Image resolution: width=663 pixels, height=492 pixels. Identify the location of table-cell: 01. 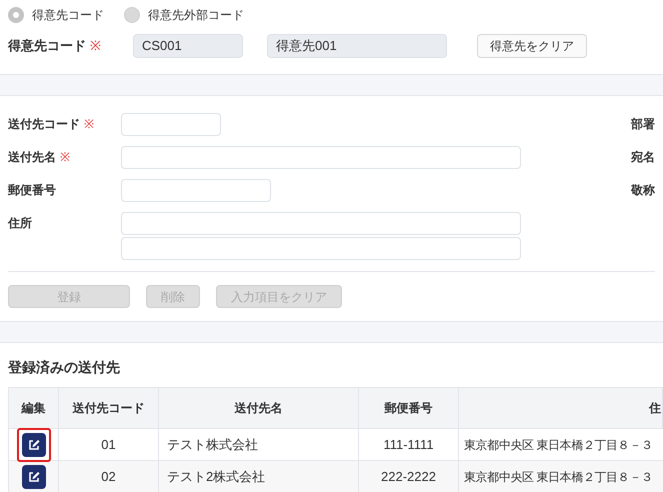
(109, 444).